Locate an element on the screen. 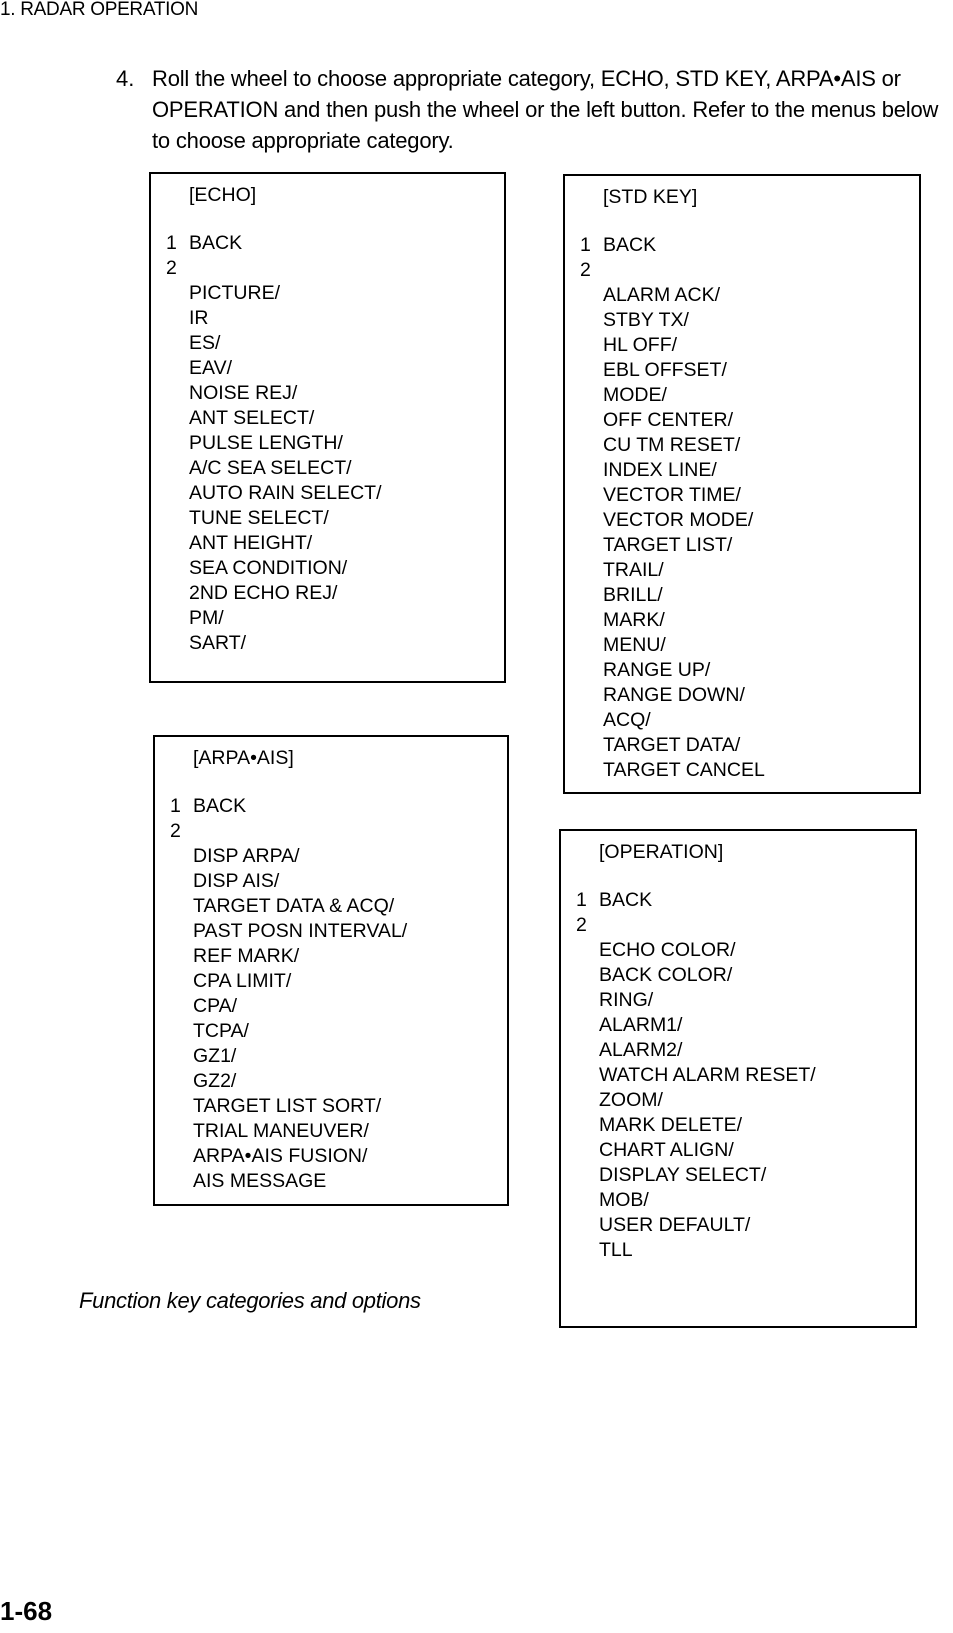 The width and height of the screenshot is (953, 1633). menu-option: CPA/ is located at coordinates (215, 1006).